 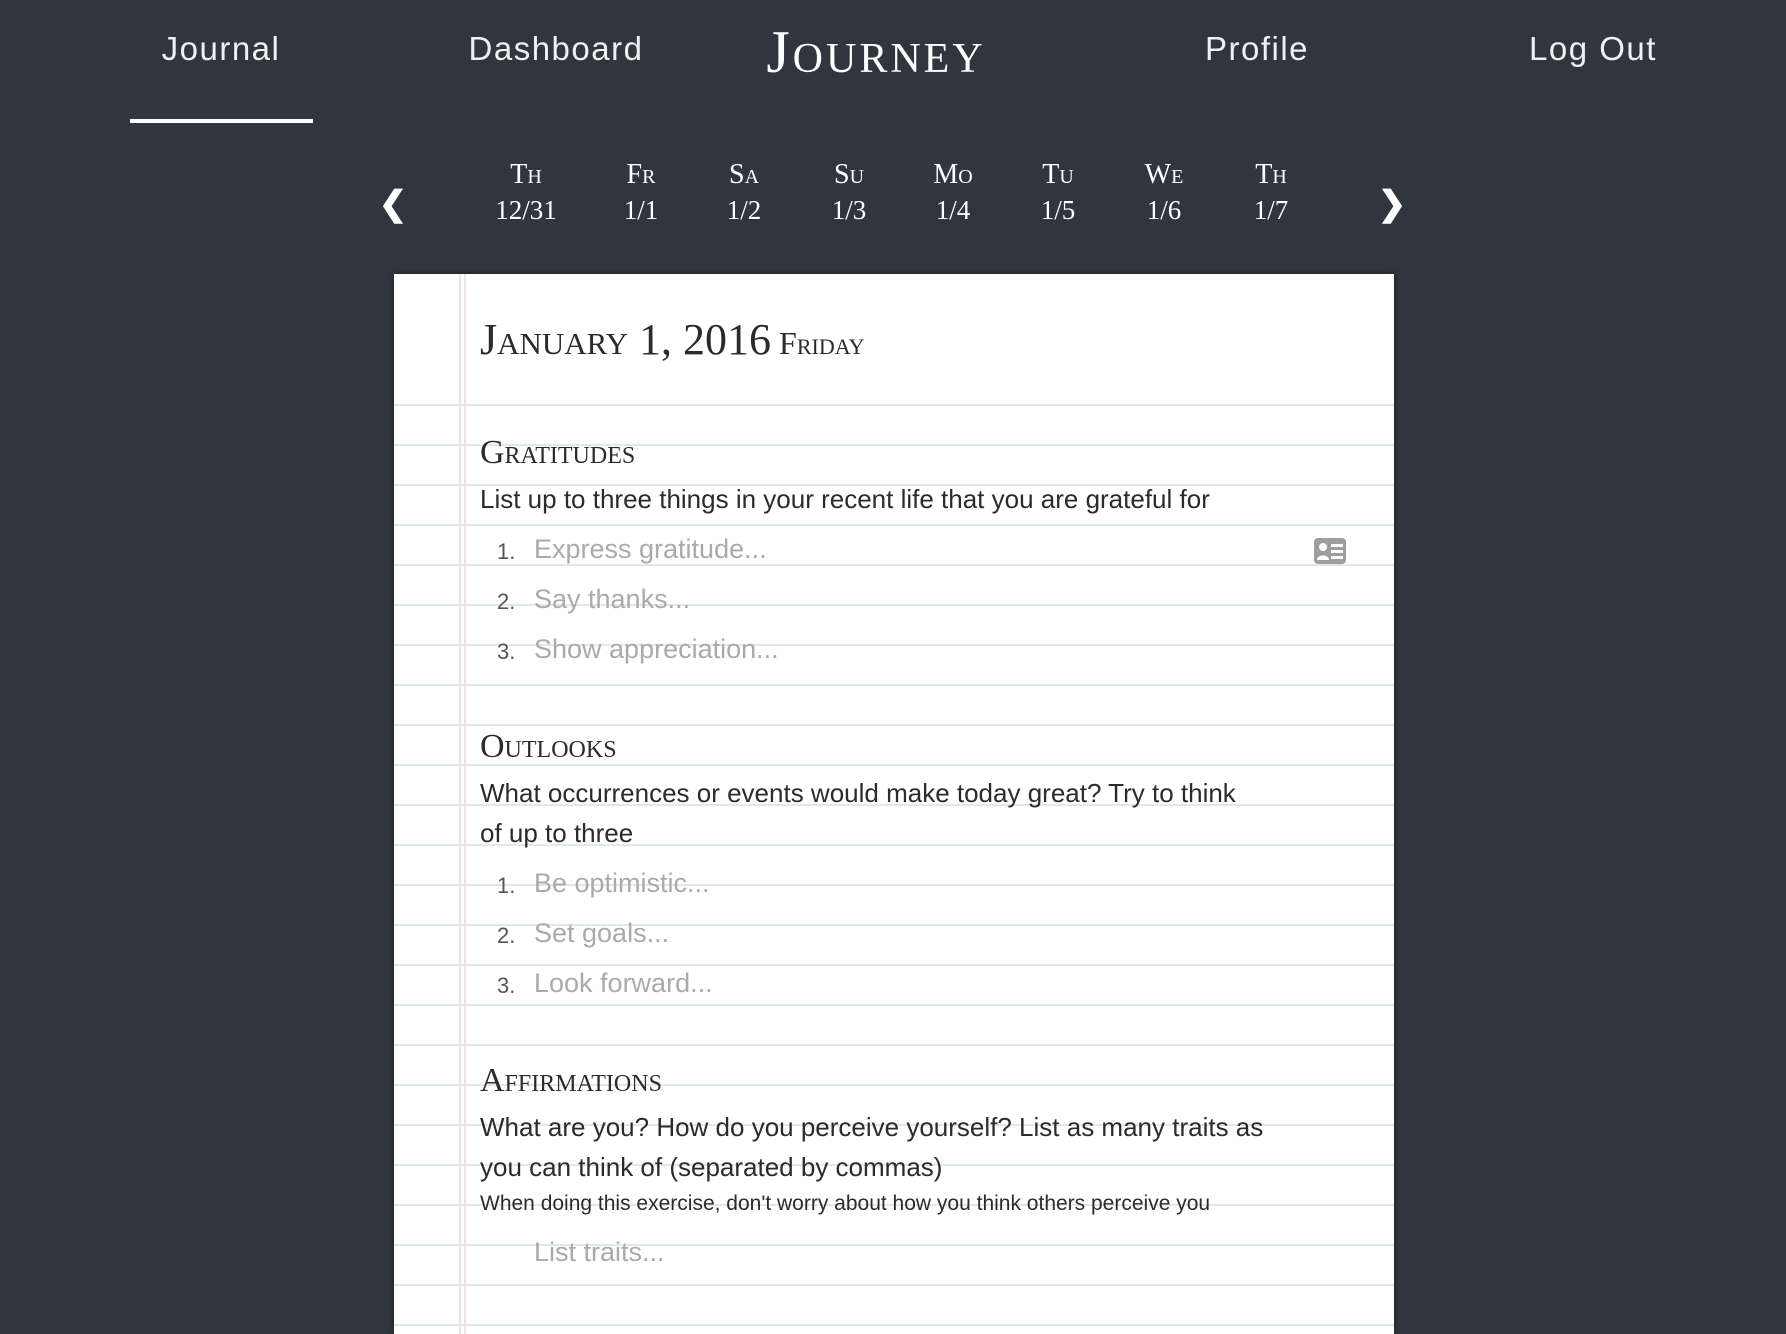 I want to click on day-name: Fr, so click(x=641, y=174).